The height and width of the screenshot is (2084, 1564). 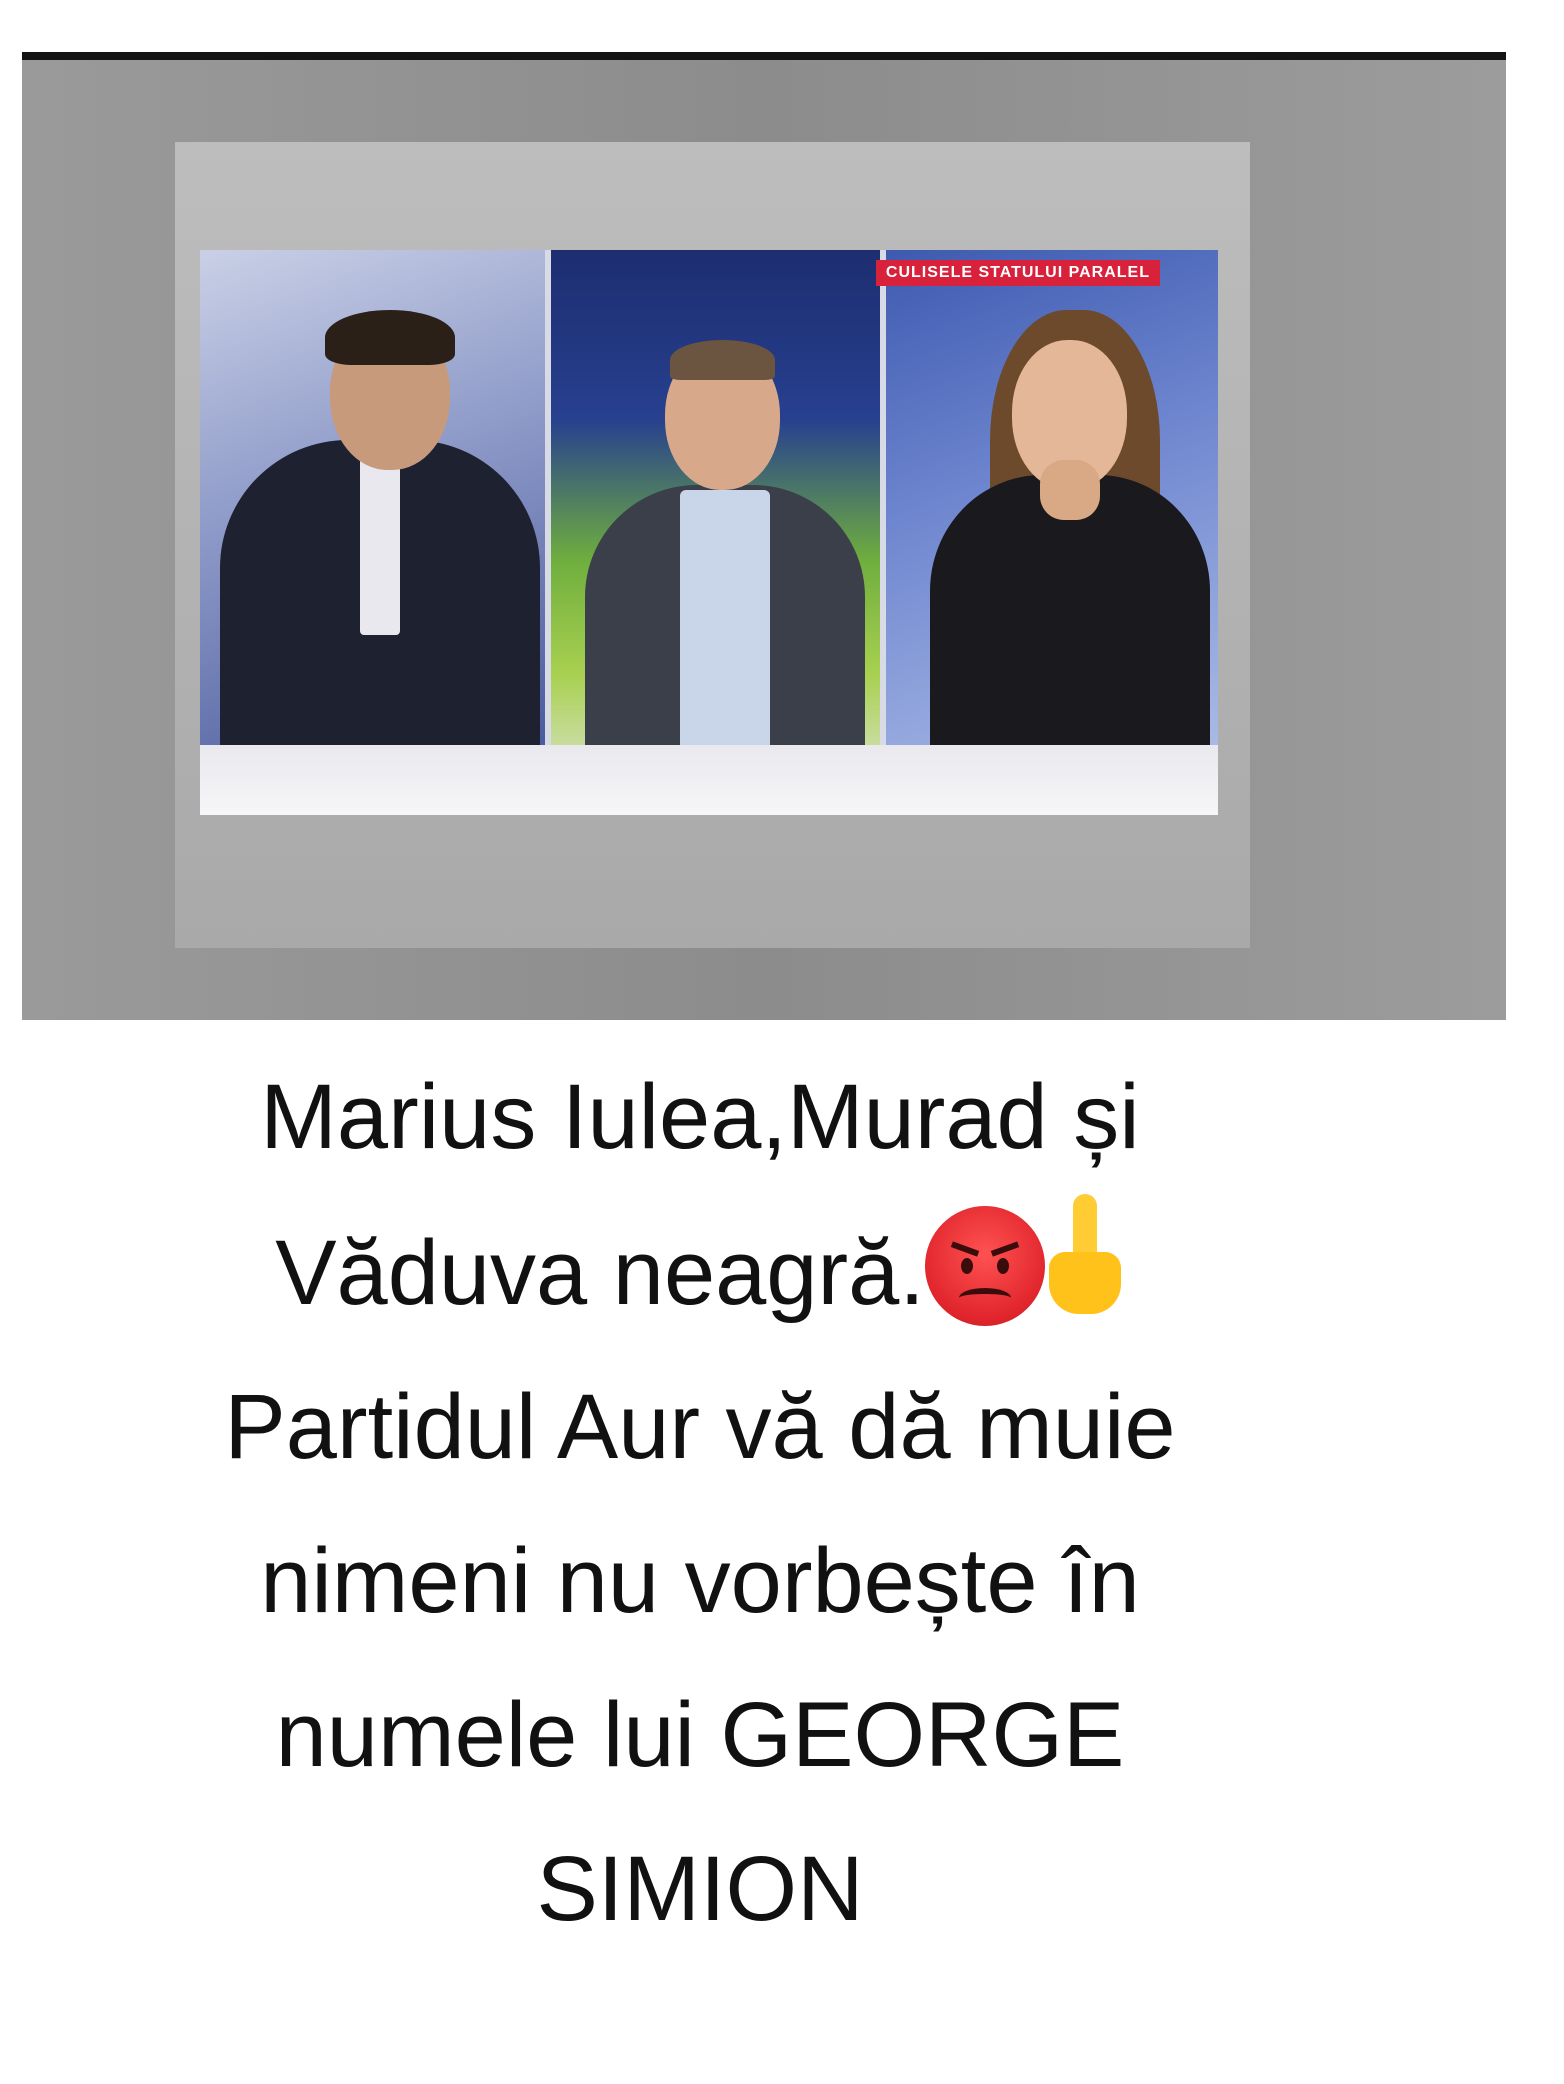 What do you see at coordinates (700, 1735) in the screenshot?
I see `caption-line-5: numele lui GEORGE` at bounding box center [700, 1735].